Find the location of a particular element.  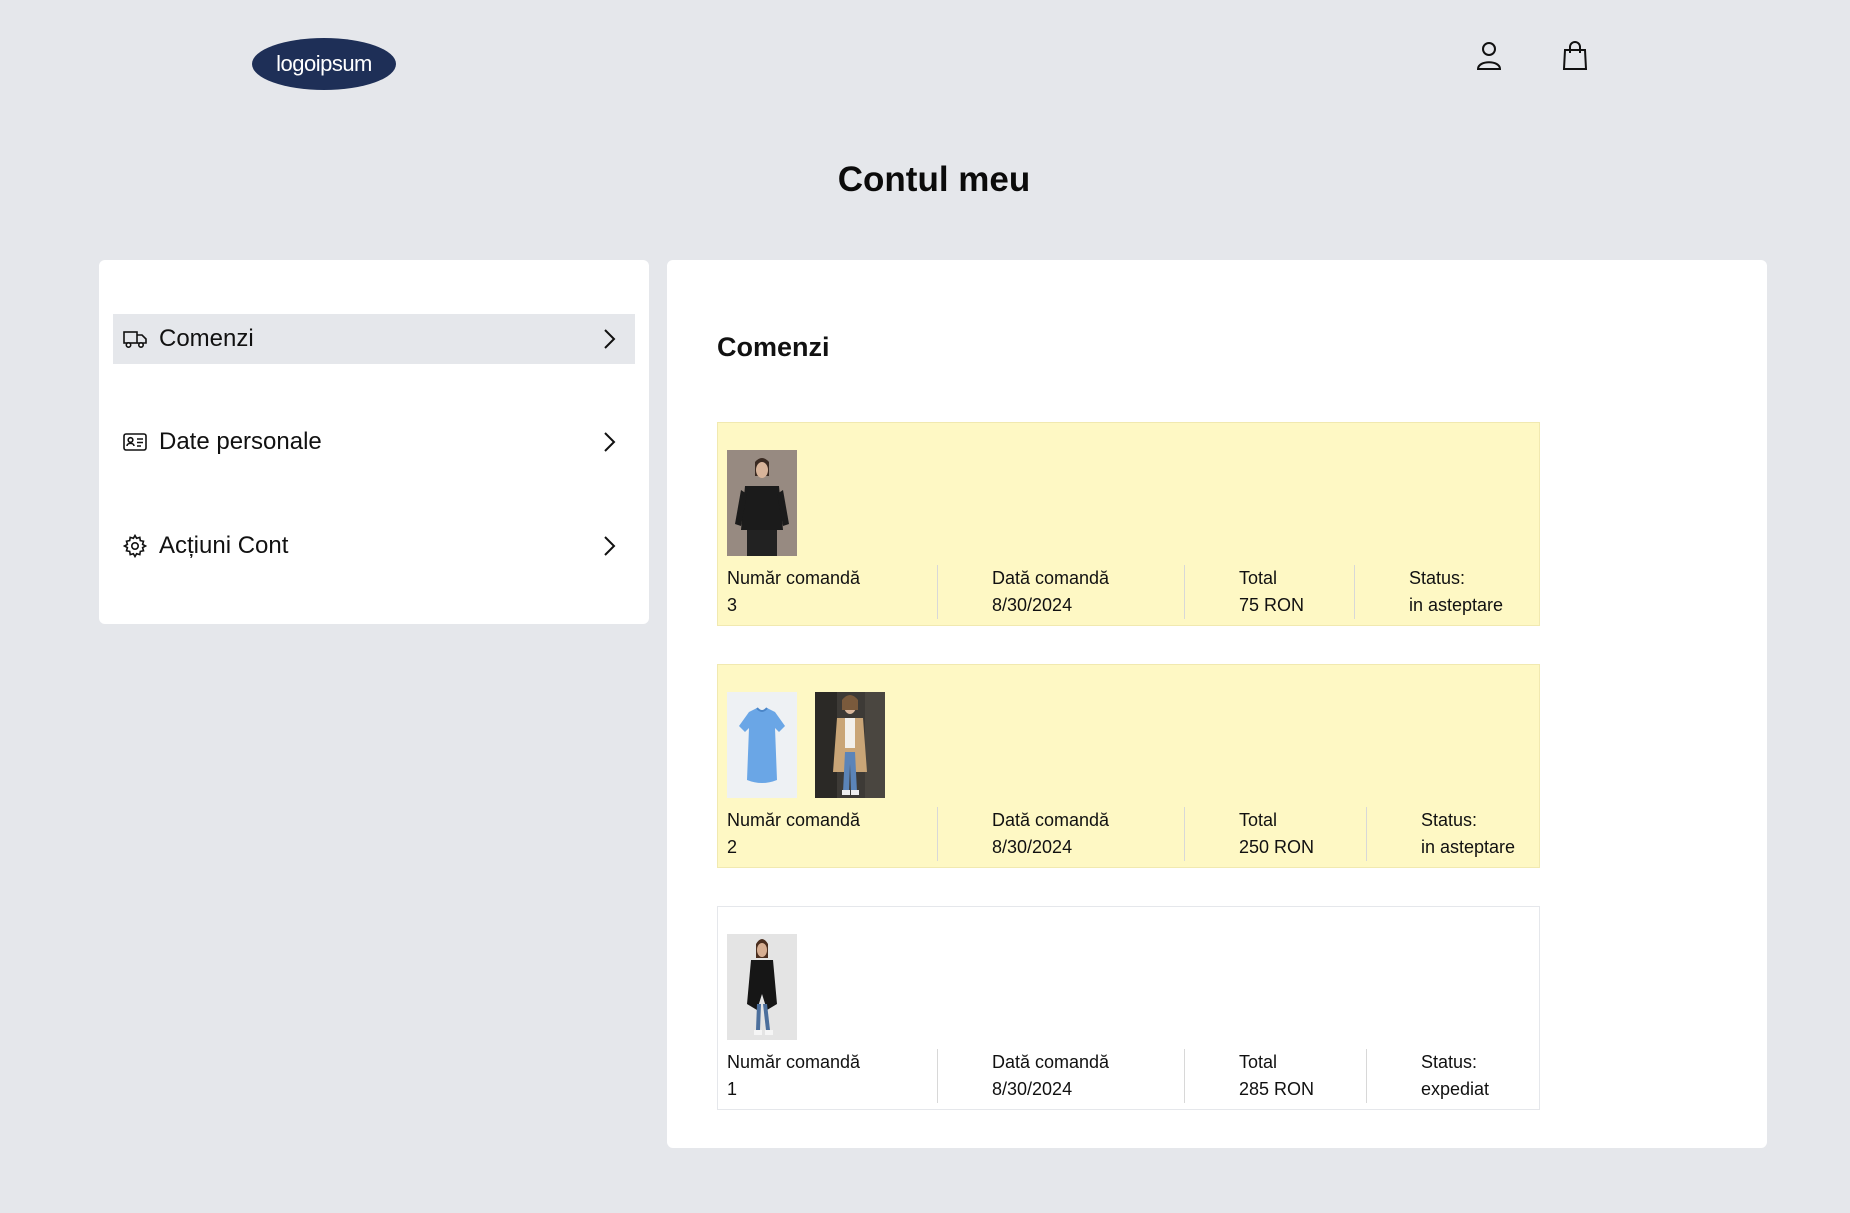

order-number-value: 1 is located at coordinates (732, 1089).